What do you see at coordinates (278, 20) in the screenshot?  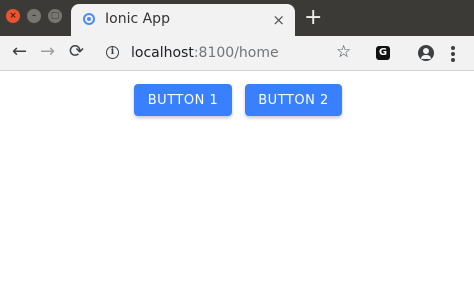 I see `tab-close-icon: ×` at bounding box center [278, 20].